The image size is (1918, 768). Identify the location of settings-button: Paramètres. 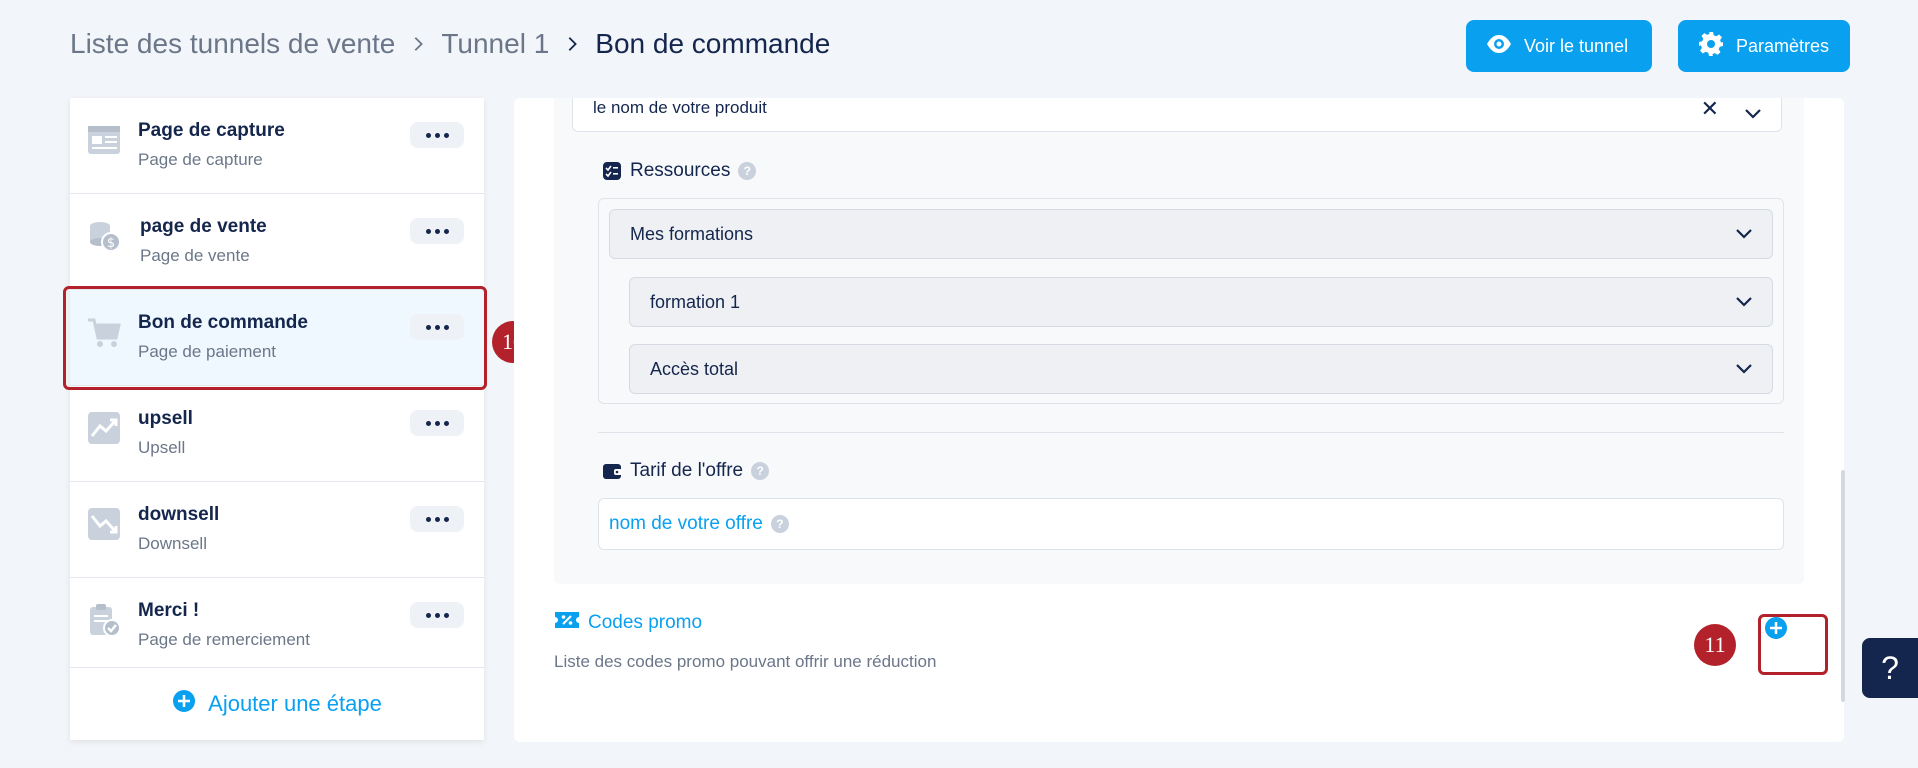
(1764, 46).